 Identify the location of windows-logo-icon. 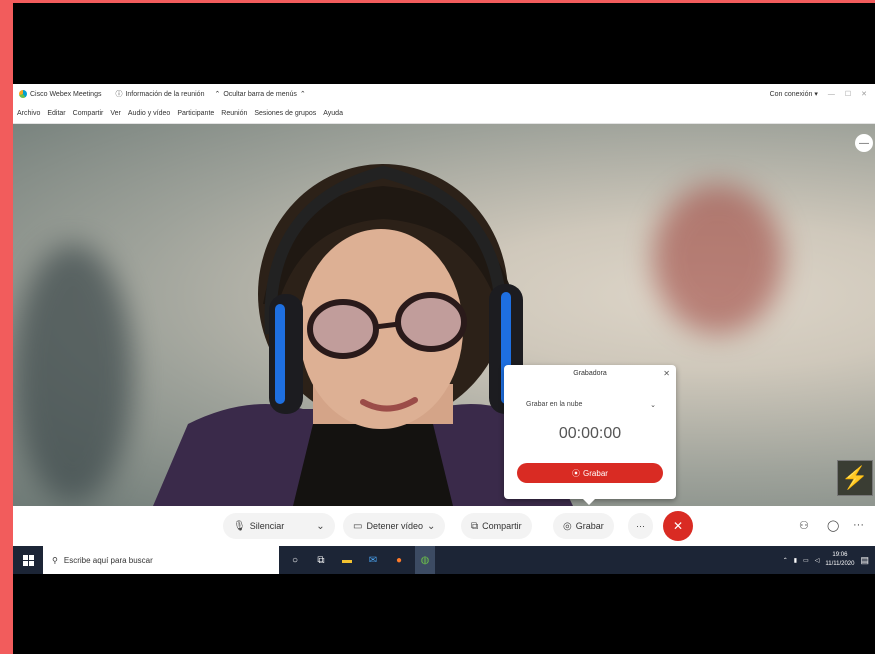
(28, 560).